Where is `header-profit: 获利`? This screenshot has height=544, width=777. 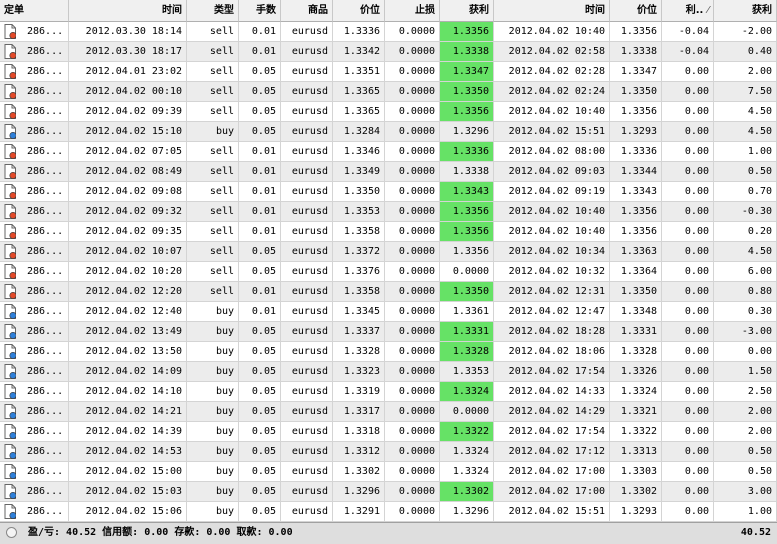
header-profit: 获利 is located at coordinates (745, 11).